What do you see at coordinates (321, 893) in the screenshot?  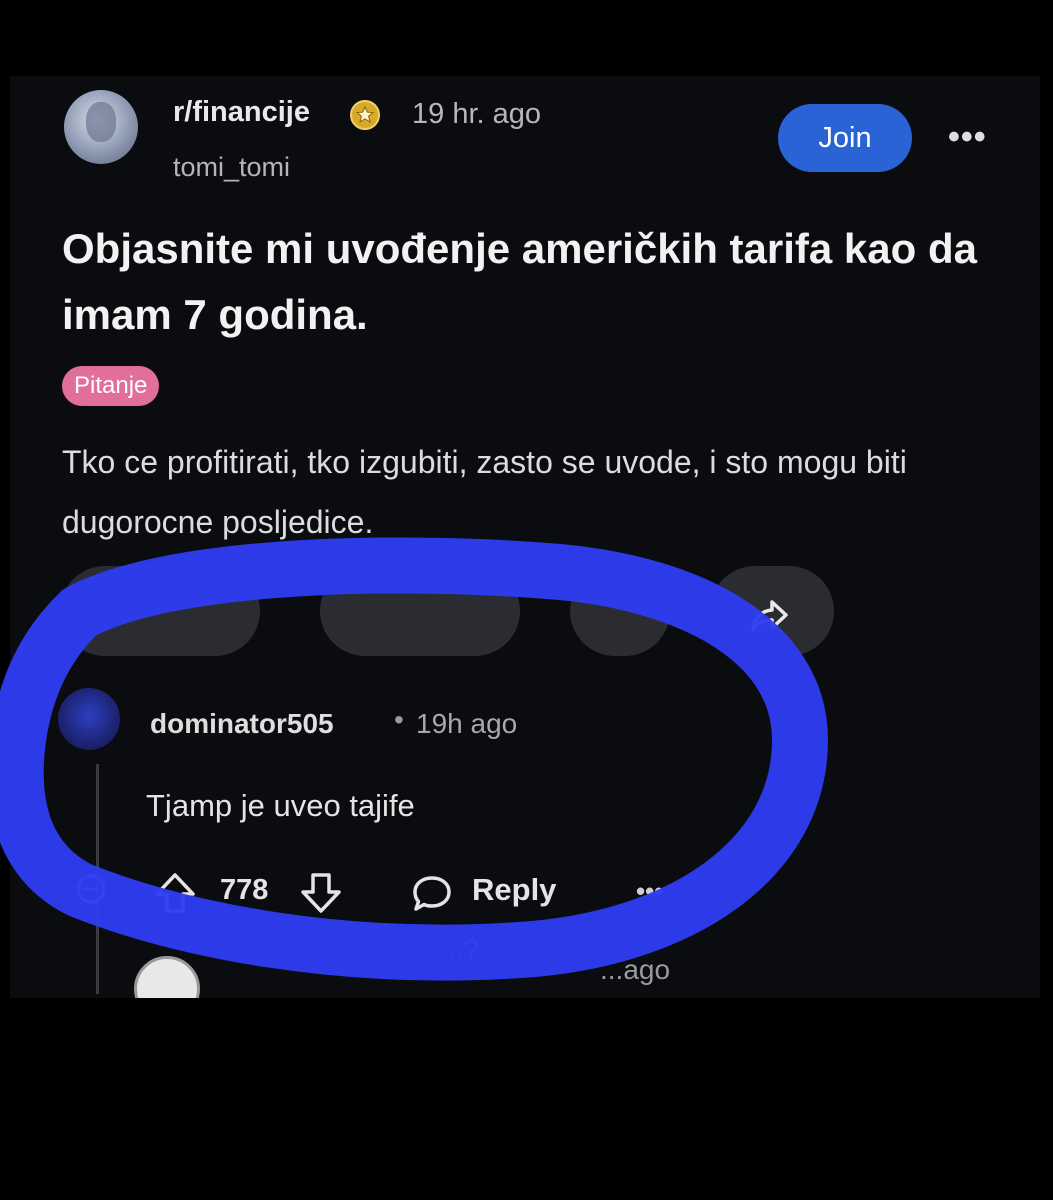 I see `downvote-icon` at bounding box center [321, 893].